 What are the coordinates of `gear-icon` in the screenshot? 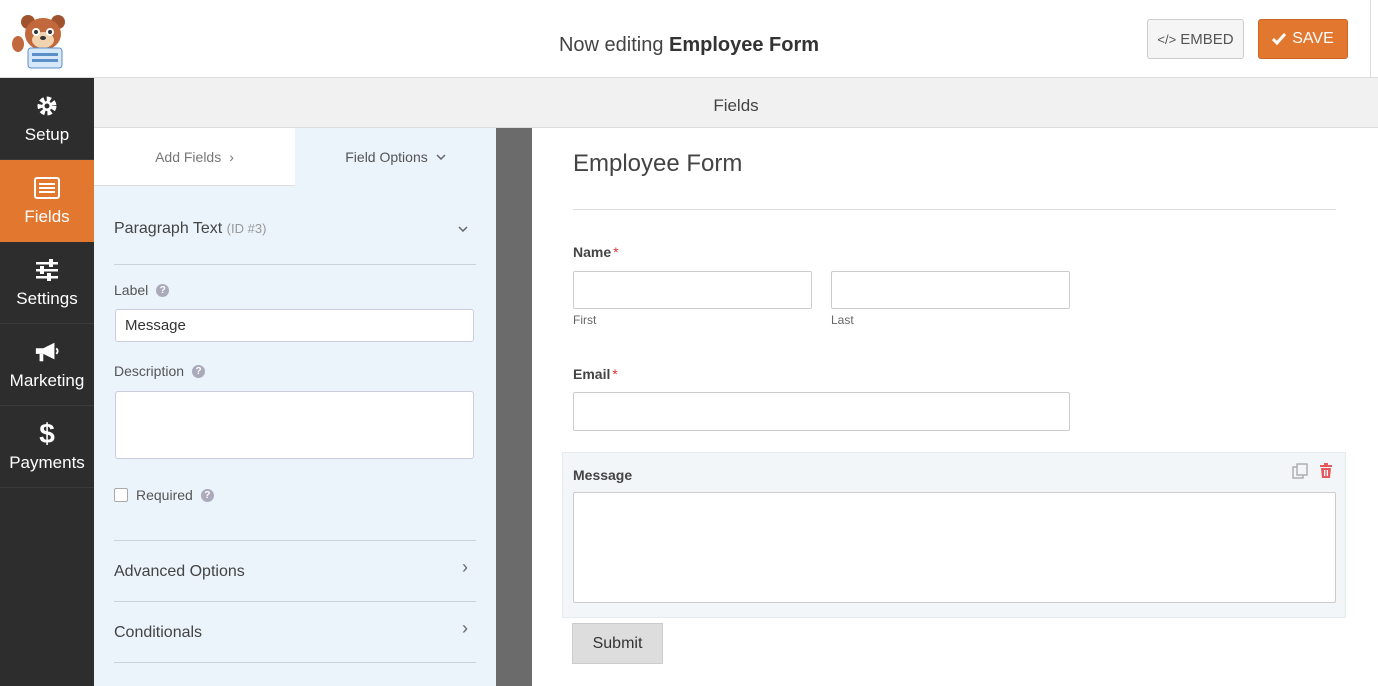 It's located at (47, 106).